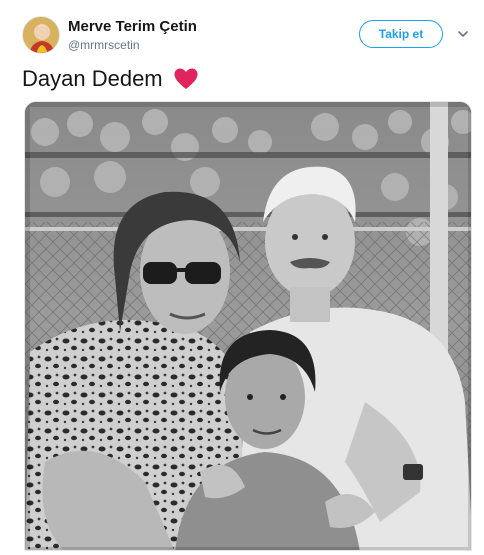  What do you see at coordinates (132, 26) in the screenshot?
I see `display-name: Merve Terim Çetin` at bounding box center [132, 26].